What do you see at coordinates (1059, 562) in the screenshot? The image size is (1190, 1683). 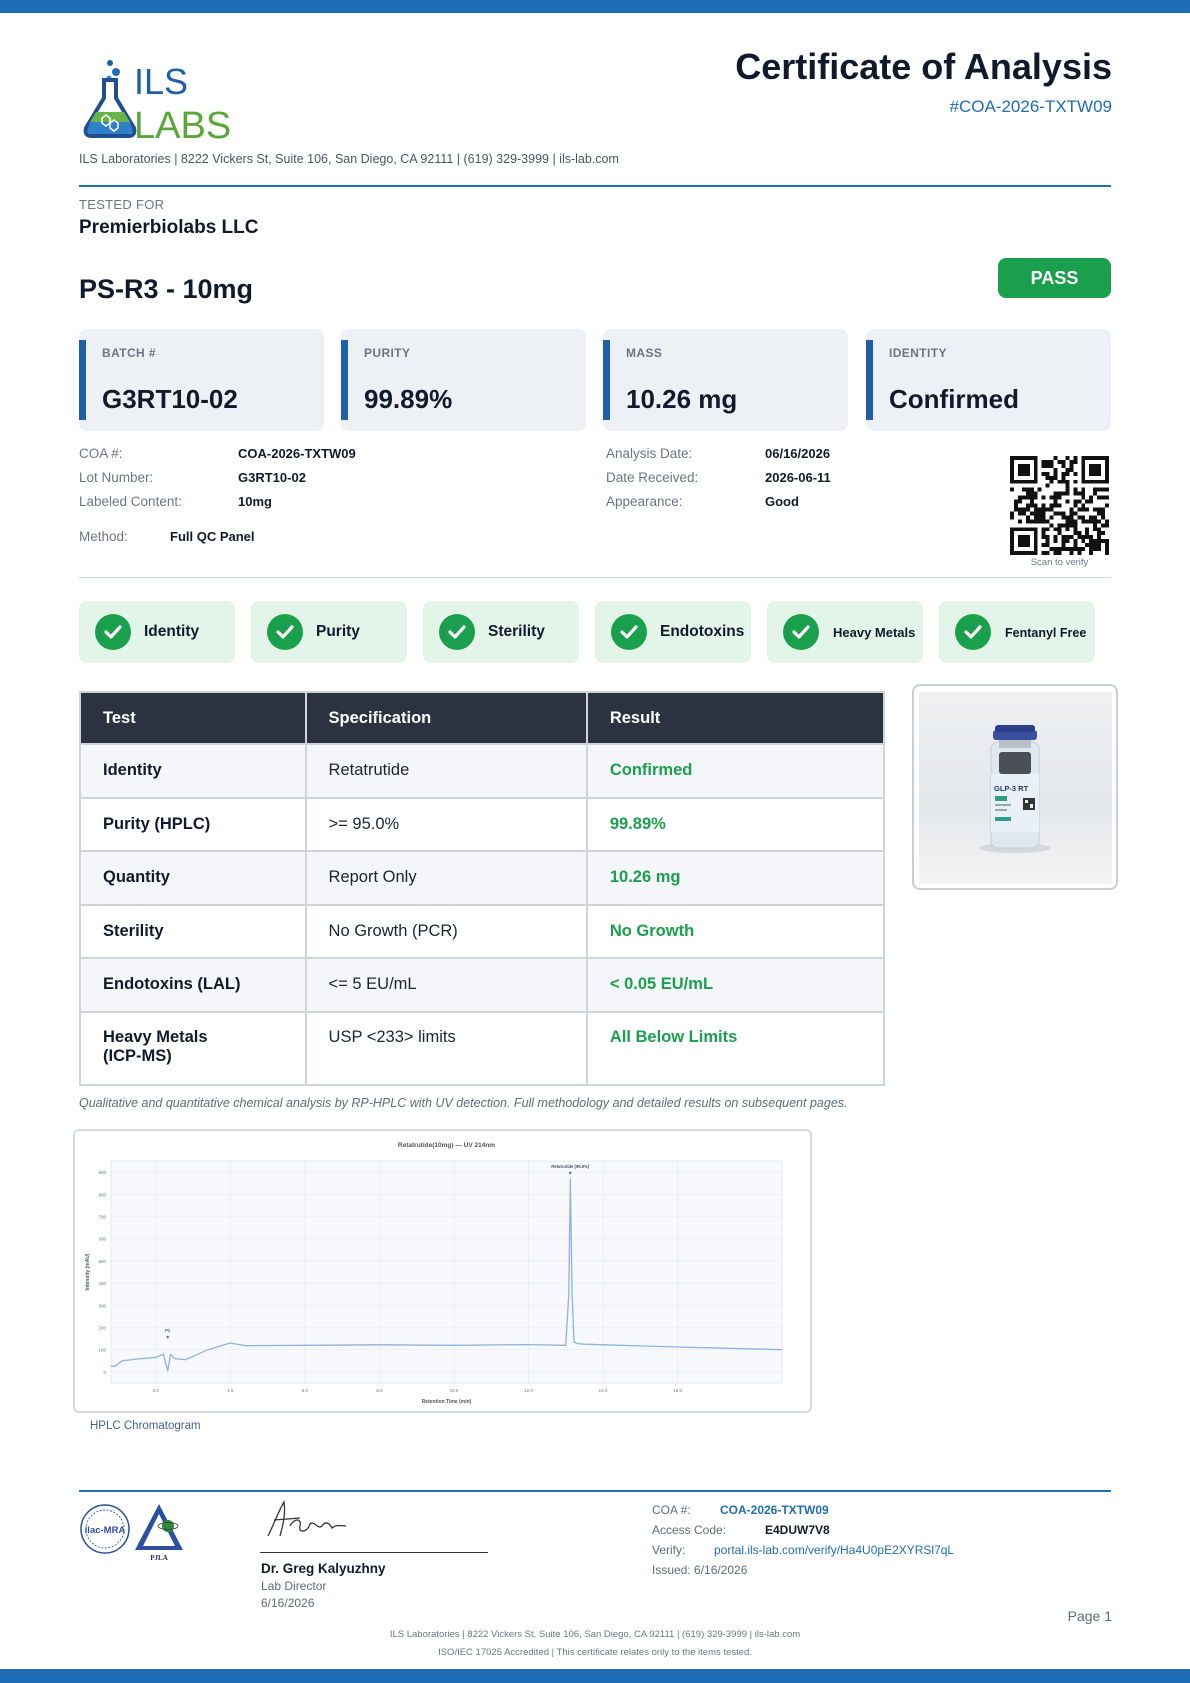 I see `qr-caption: Scan to verify` at bounding box center [1059, 562].